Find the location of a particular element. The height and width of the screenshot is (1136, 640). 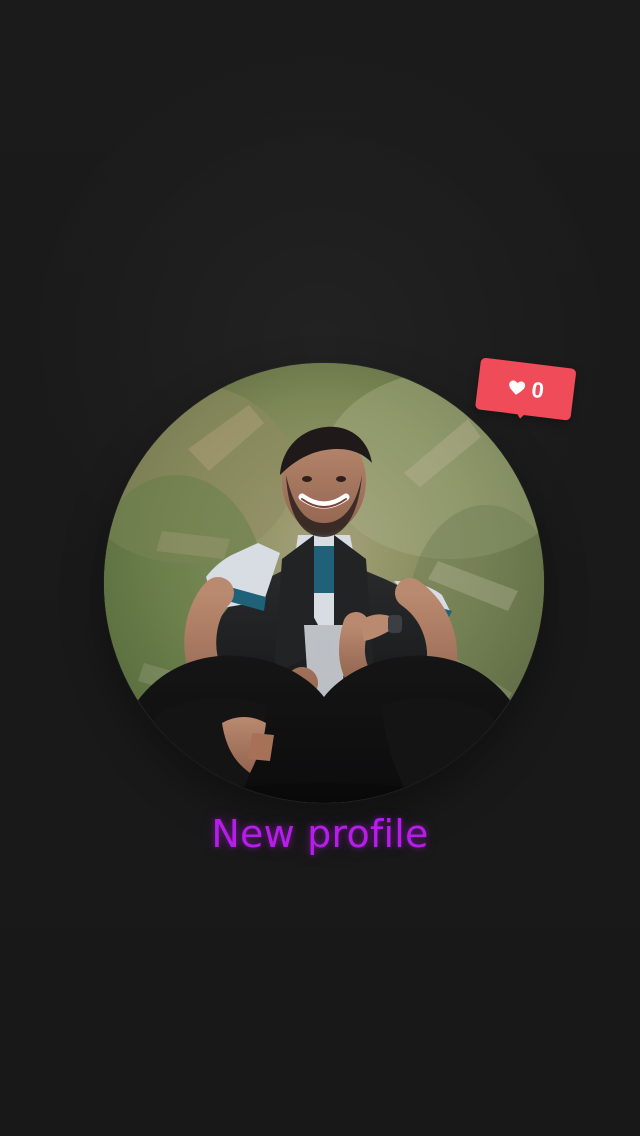

heart-icon is located at coordinates (517, 388).